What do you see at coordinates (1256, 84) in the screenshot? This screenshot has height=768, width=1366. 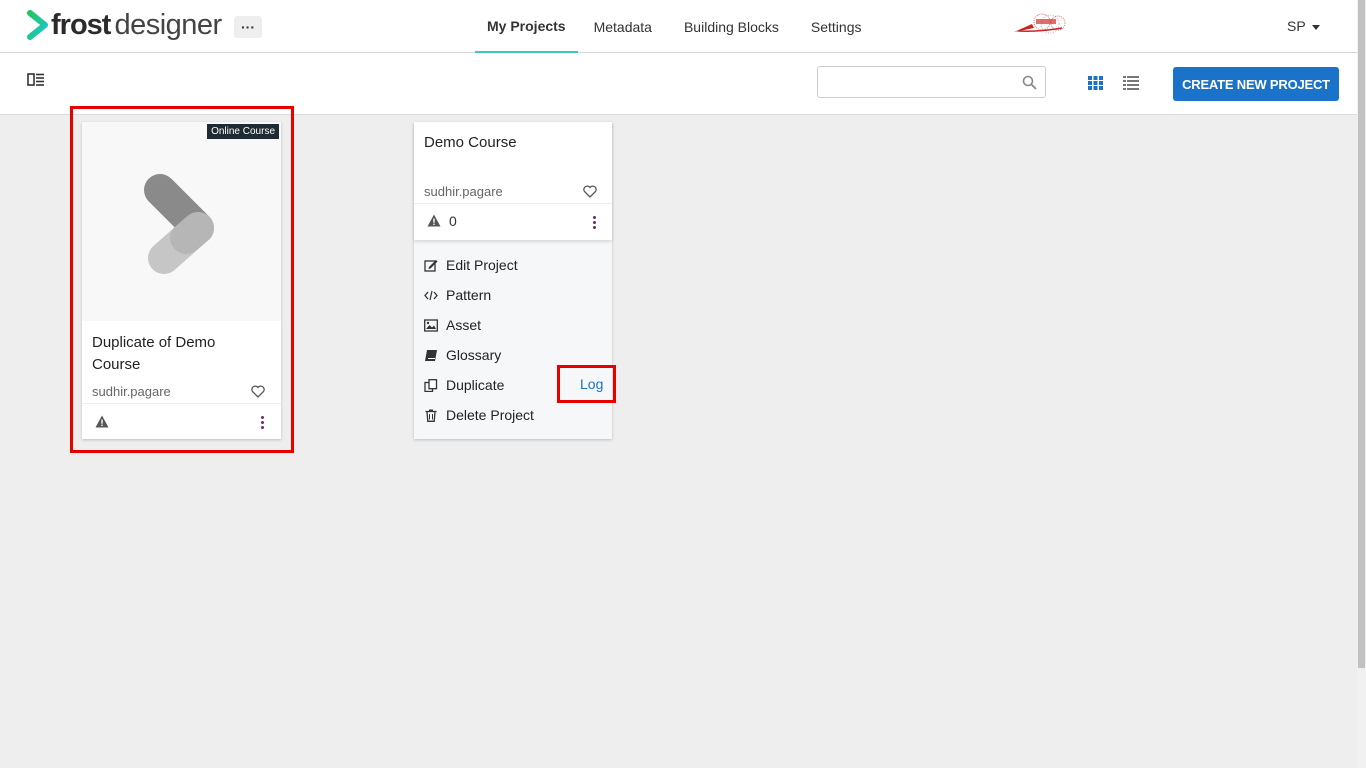 I see `create-new-project-button: CREATE NEW PROJECT` at bounding box center [1256, 84].